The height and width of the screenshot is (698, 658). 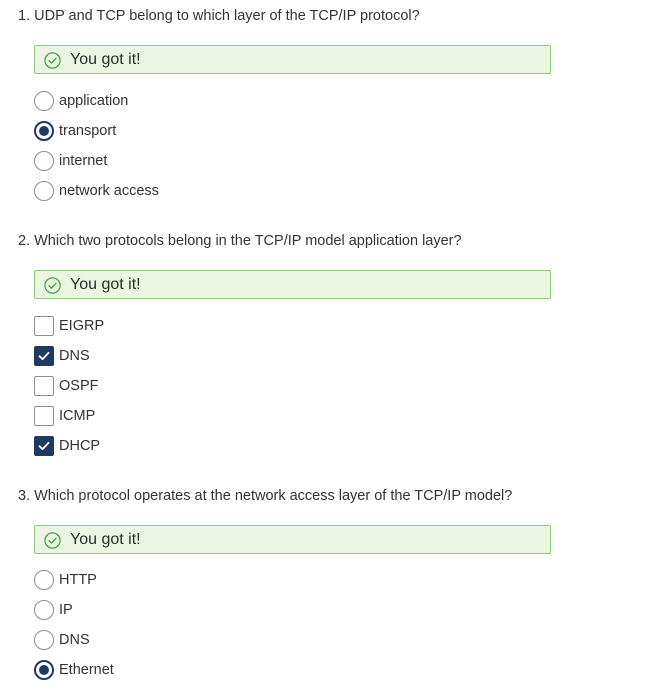 What do you see at coordinates (184, 417) in the screenshot?
I see `option-icmp: ICMP` at bounding box center [184, 417].